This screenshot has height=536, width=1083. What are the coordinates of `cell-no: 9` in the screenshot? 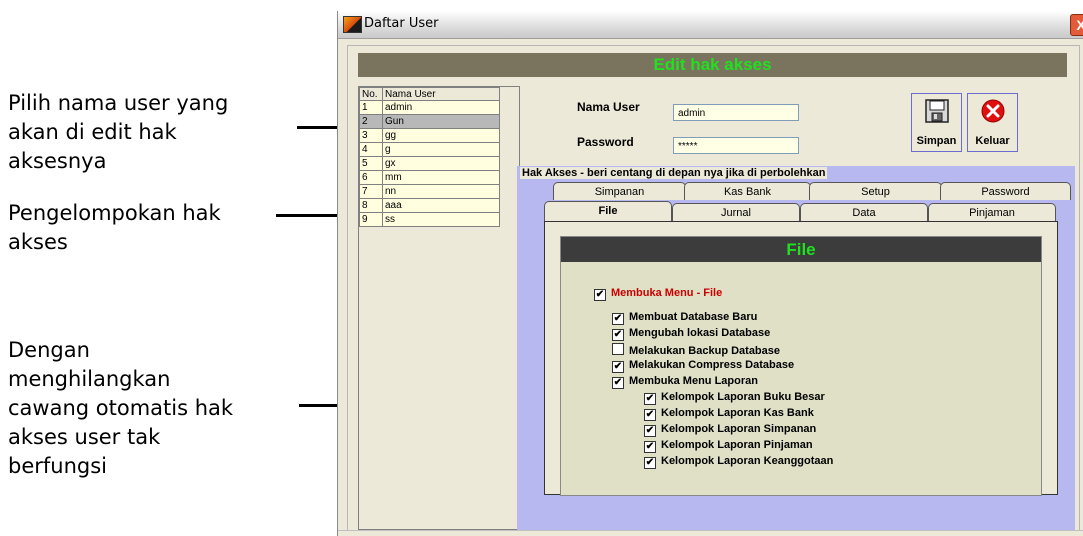 It's located at (371, 219).